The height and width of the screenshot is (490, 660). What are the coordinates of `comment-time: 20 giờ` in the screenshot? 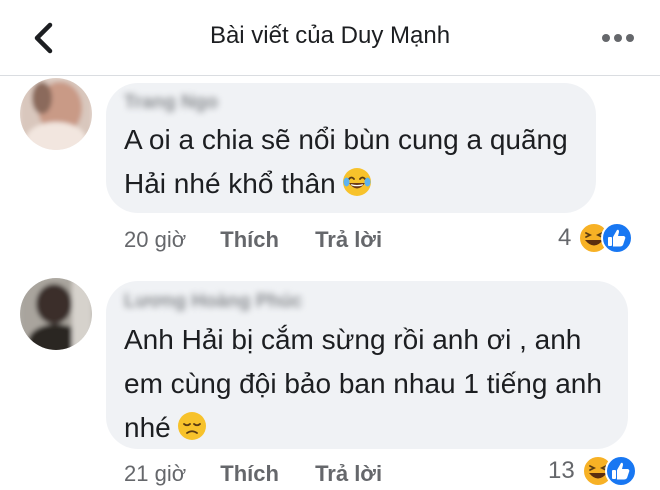 It's located at (155, 239).